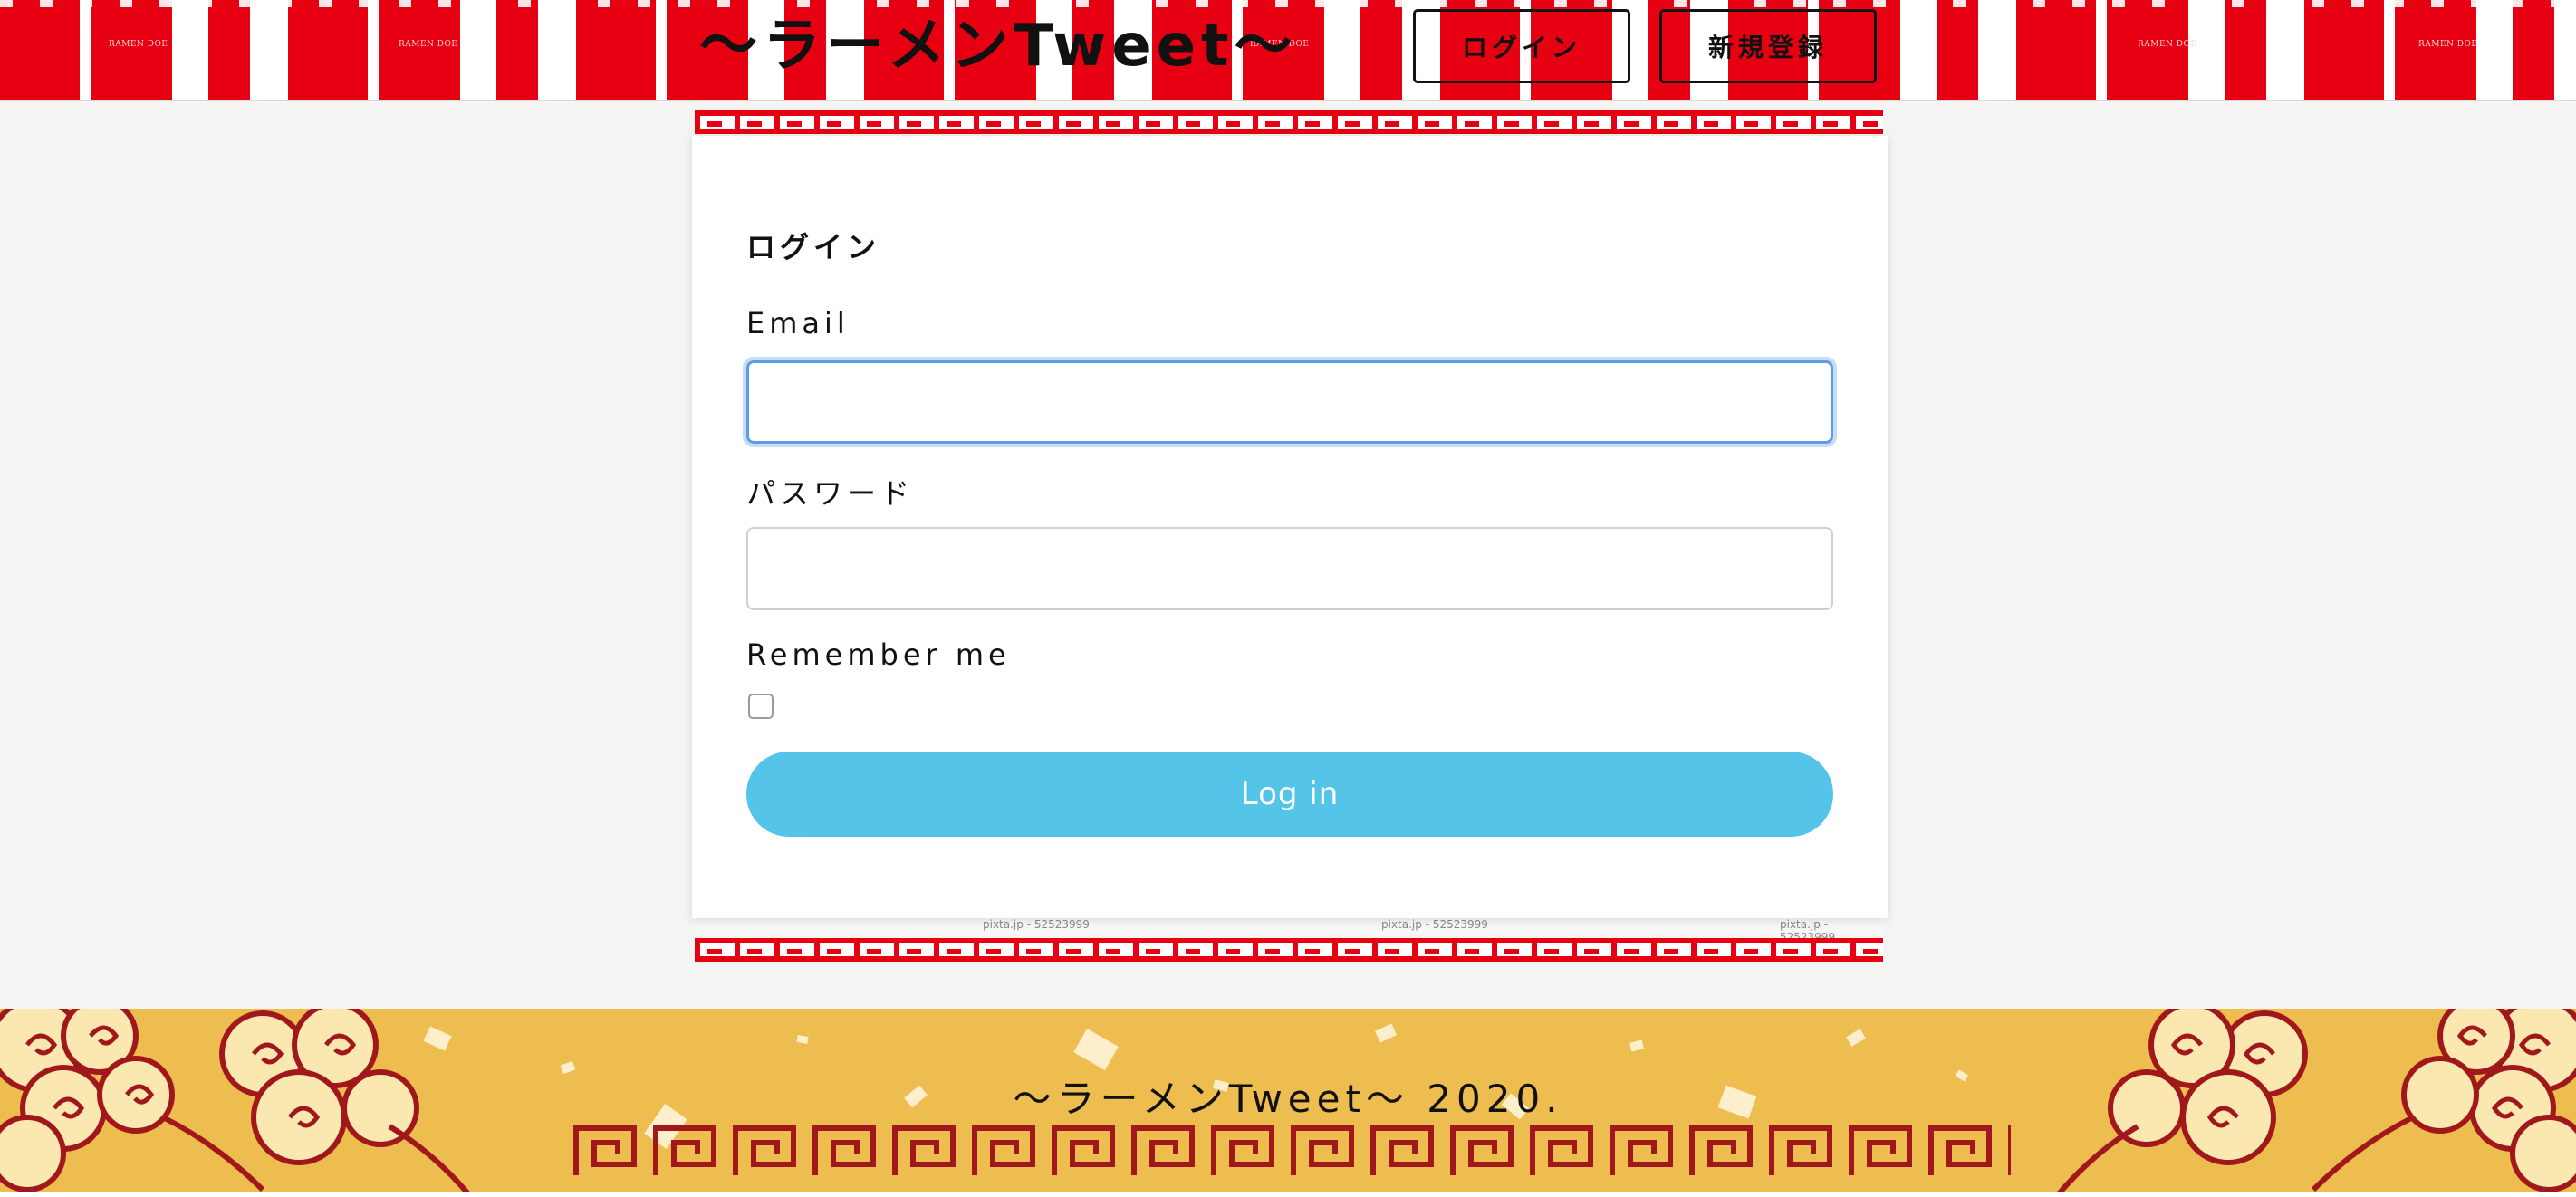  Describe the element at coordinates (1289, 950) in the screenshot. I see `greek-key-border-bottom` at that location.